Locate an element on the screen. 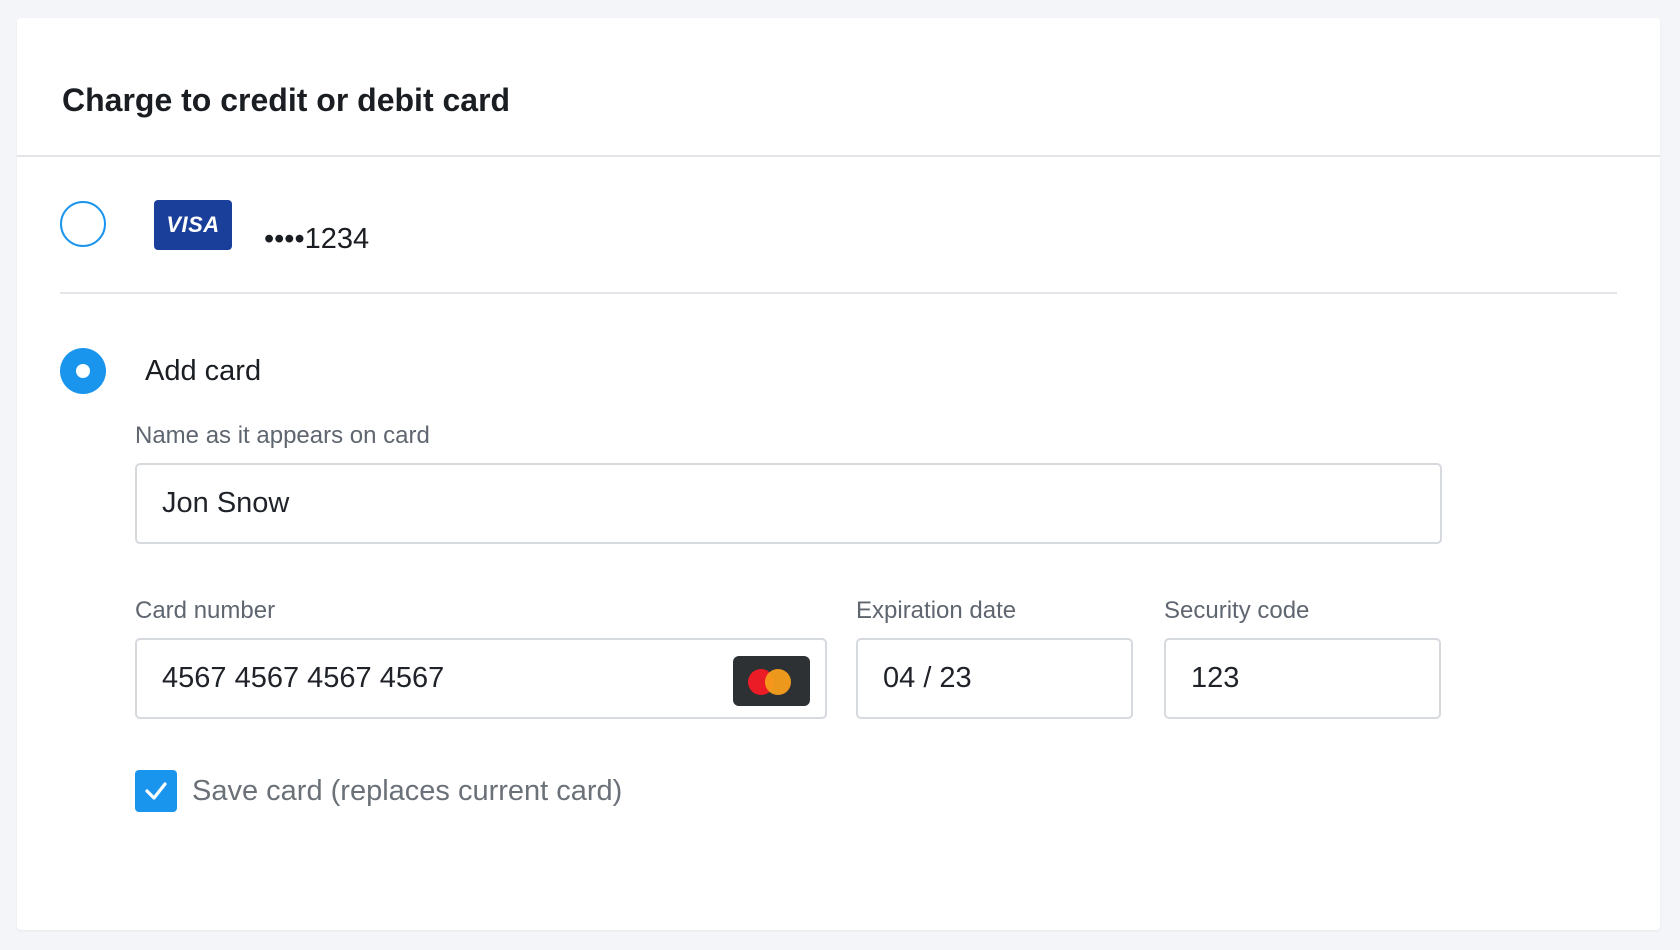  mastercard-icon is located at coordinates (771, 681).